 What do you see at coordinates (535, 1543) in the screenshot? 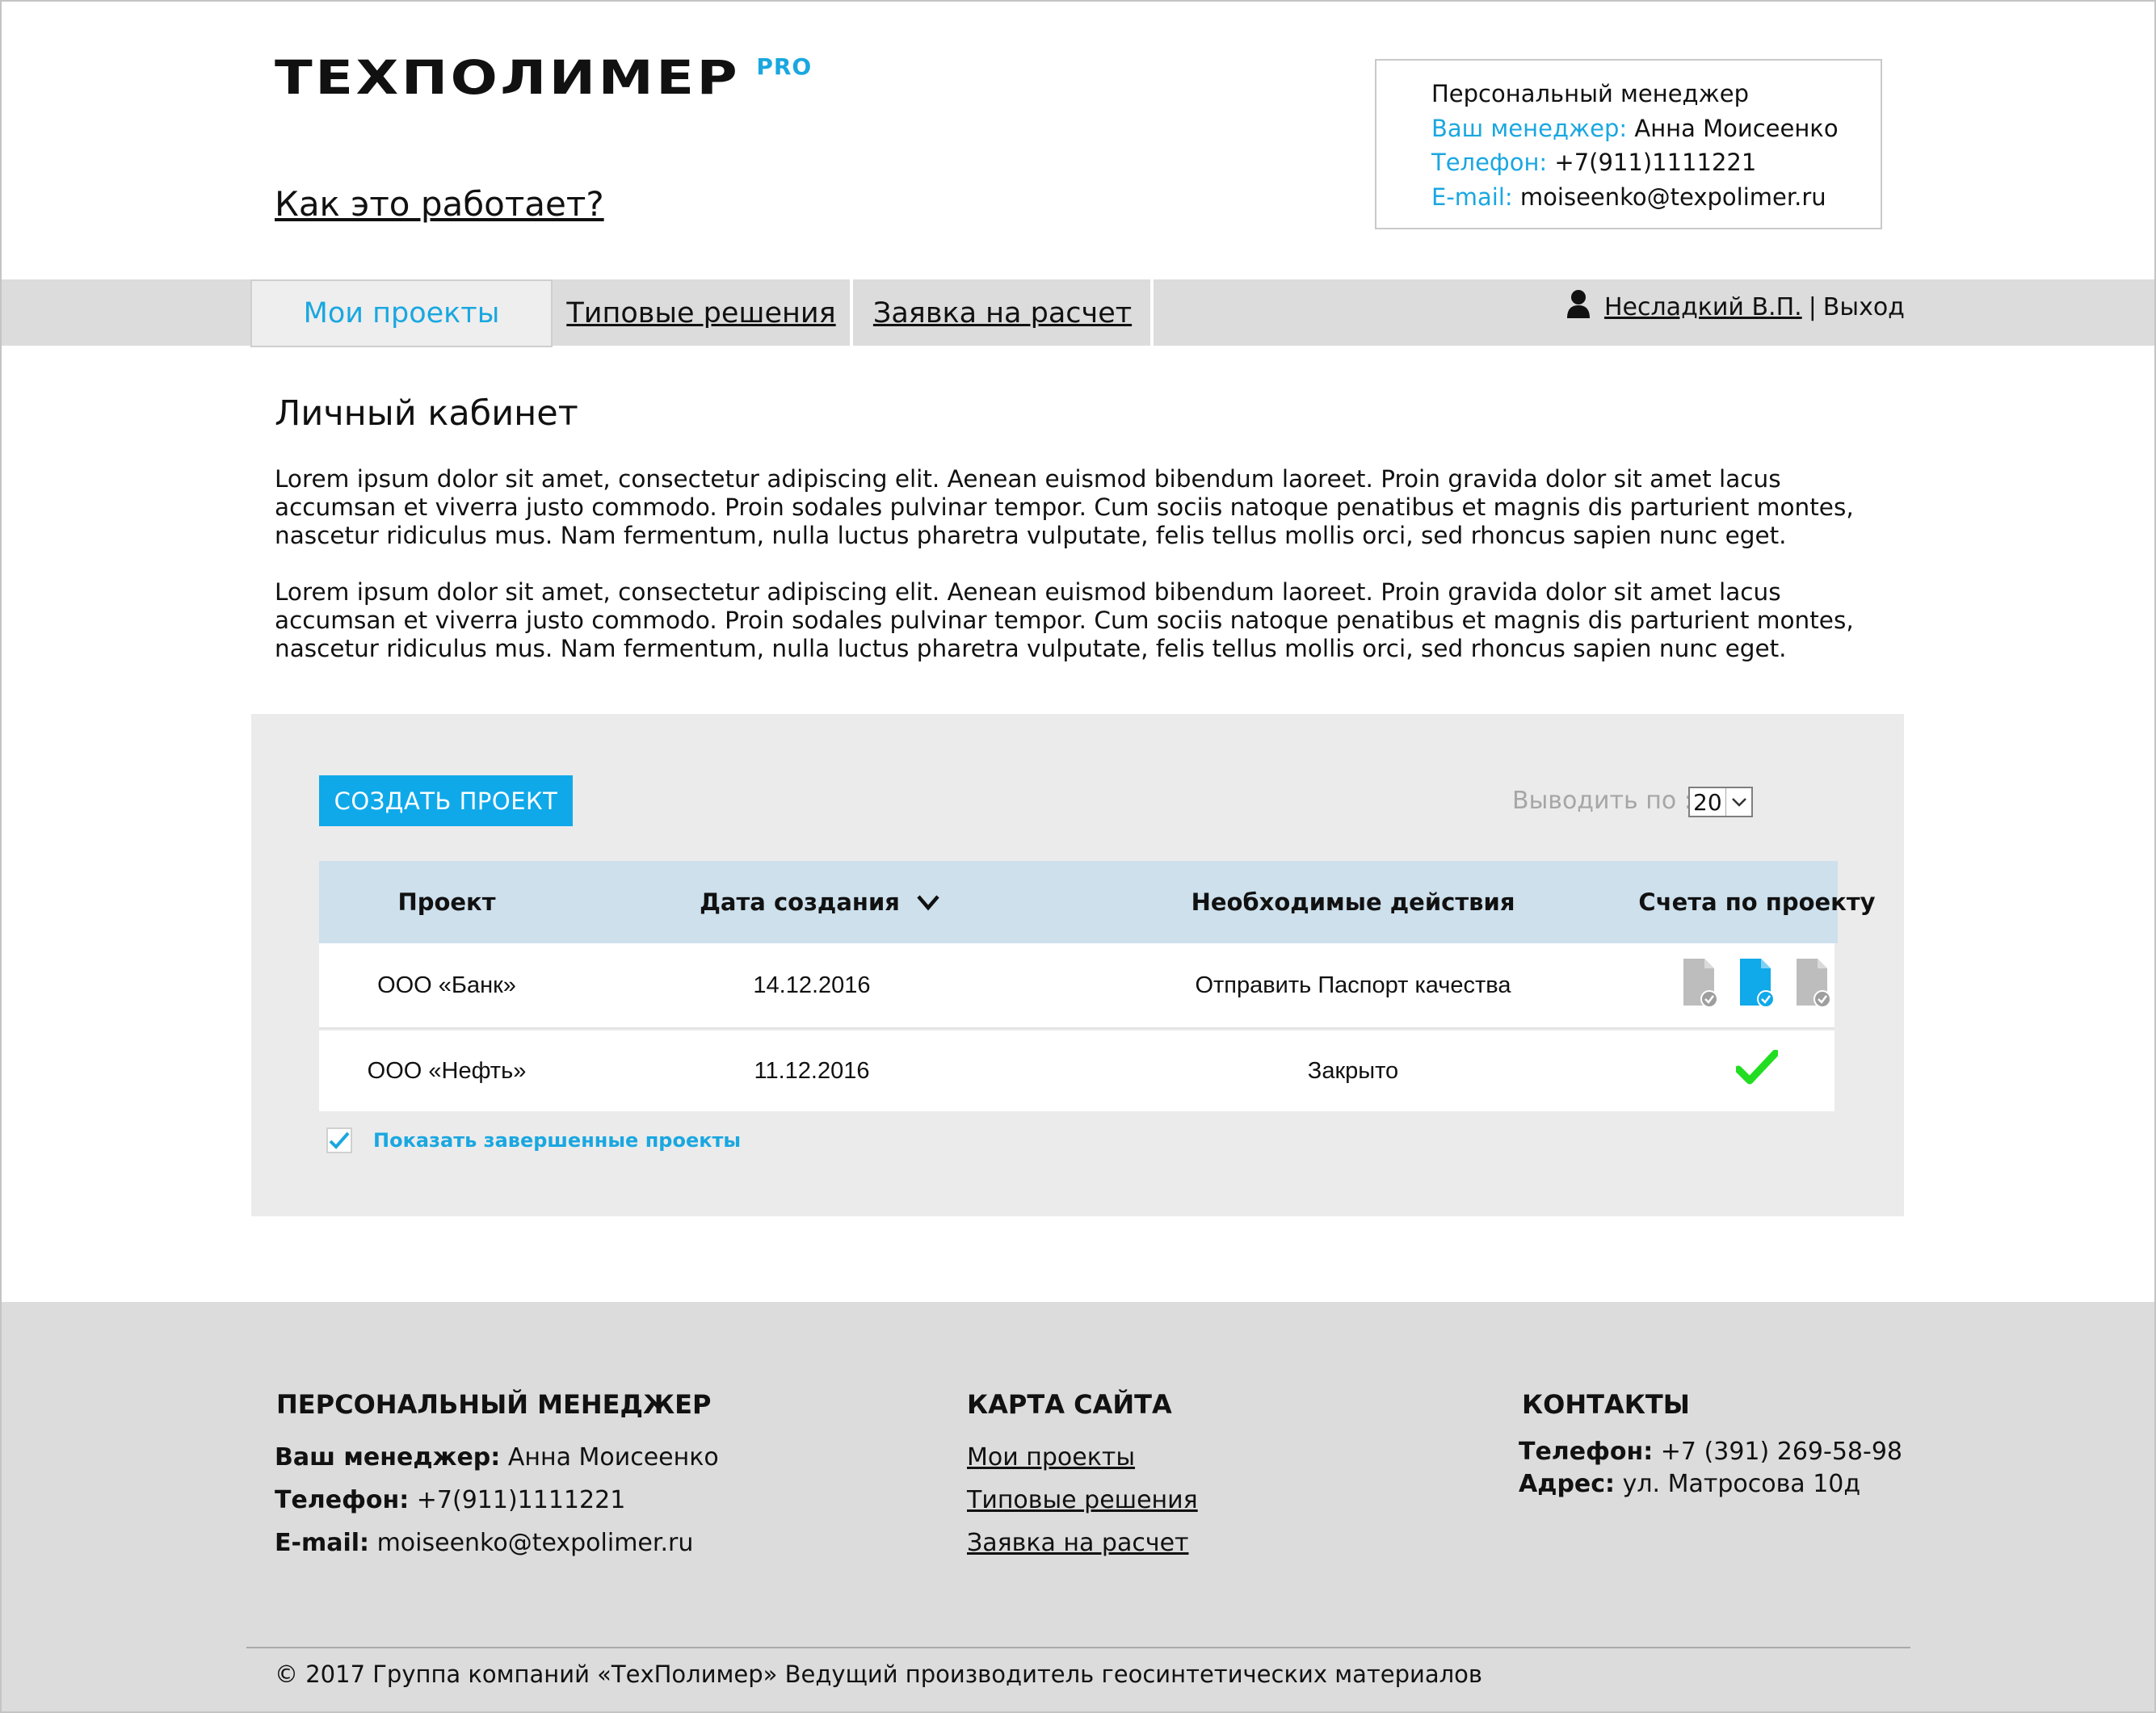
I see `footer-manager-email: moiseenko@texpolimer.ru` at bounding box center [535, 1543].